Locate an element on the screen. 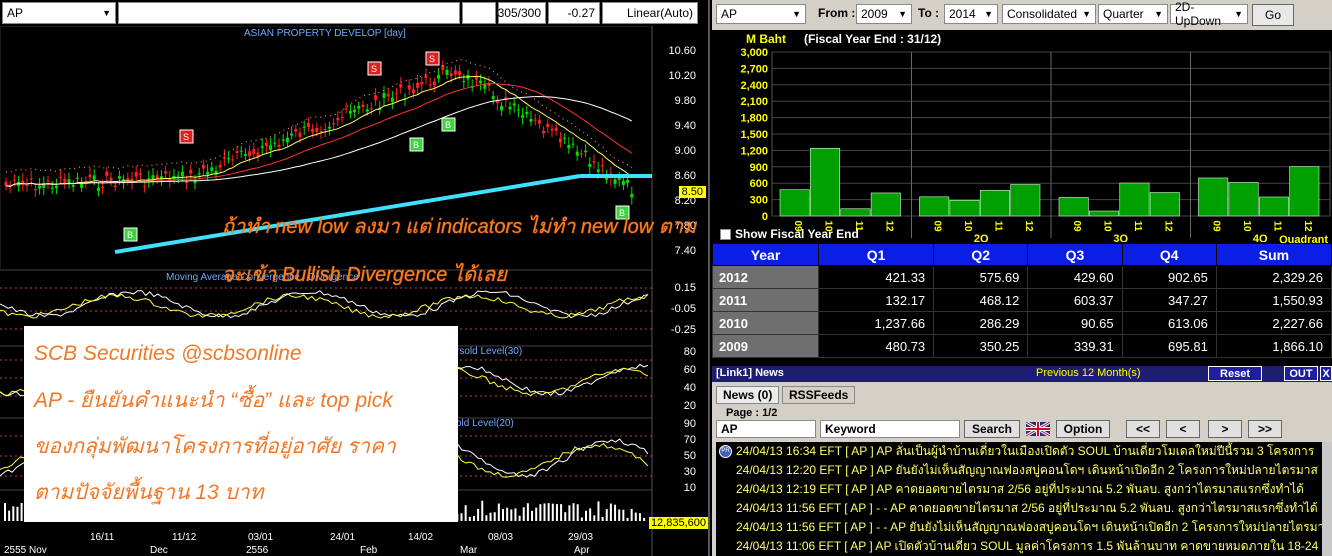 This screenshot has width=1332, height=556. table-row: 2012 421.33 575.69 429.60 902.65 2,329.26 is located at coordinates (1022, 277).